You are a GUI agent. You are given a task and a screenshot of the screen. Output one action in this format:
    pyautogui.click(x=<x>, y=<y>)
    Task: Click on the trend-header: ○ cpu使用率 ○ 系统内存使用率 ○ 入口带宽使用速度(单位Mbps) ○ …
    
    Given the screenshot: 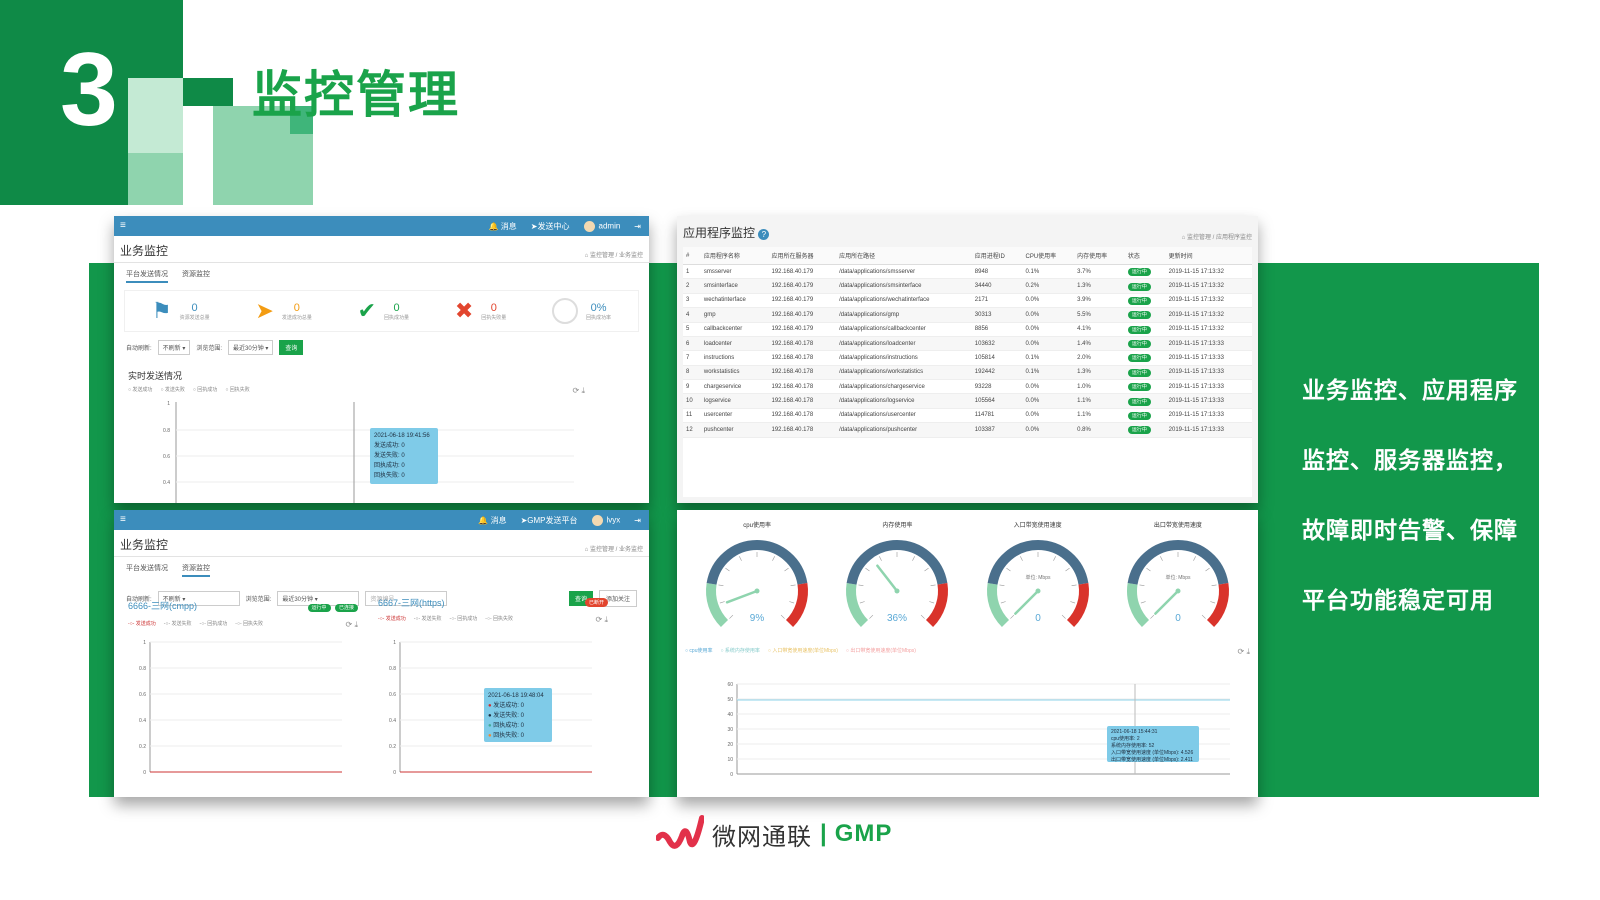 What is the action you would take?
    pyautogui.click(x=967, y=648)
    